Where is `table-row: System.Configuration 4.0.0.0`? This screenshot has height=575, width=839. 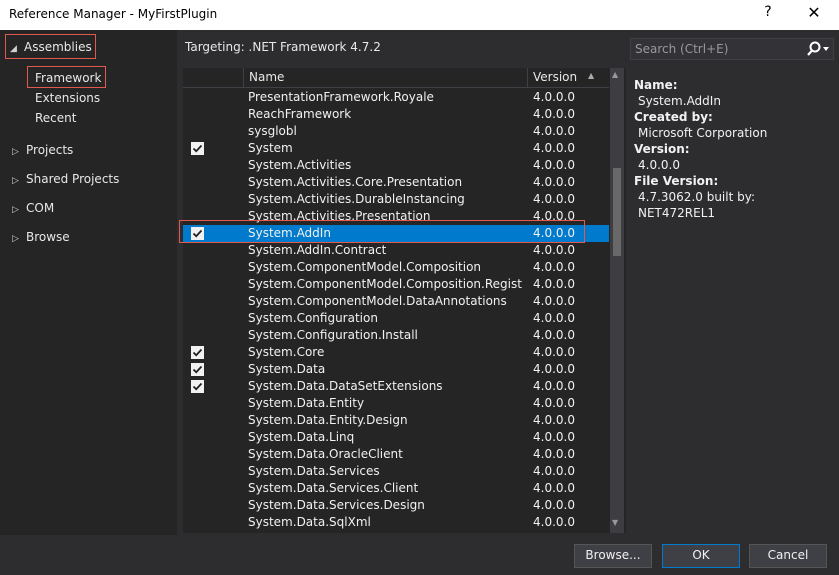
table-row: System.Configuration 4.0.0.0 is located at coordinates (396, 318).